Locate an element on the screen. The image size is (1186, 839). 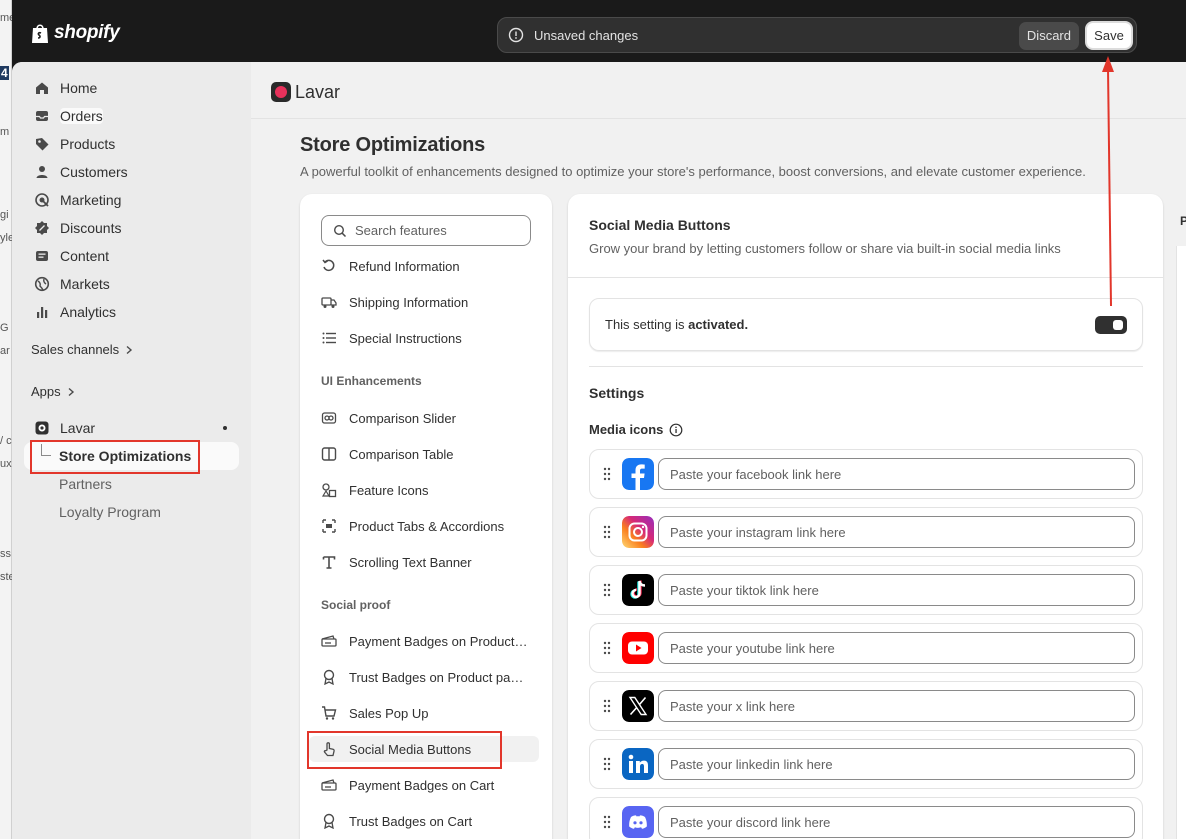
sidebar-item-content: Content is located at coordinates (131, 256).